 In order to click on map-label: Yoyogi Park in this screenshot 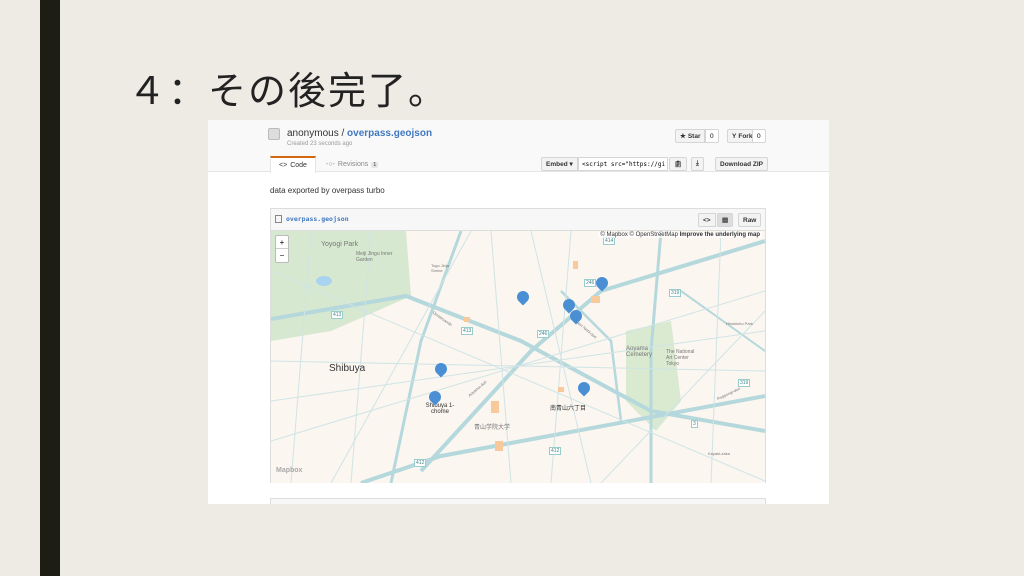, I will do `click(340, 244)`.